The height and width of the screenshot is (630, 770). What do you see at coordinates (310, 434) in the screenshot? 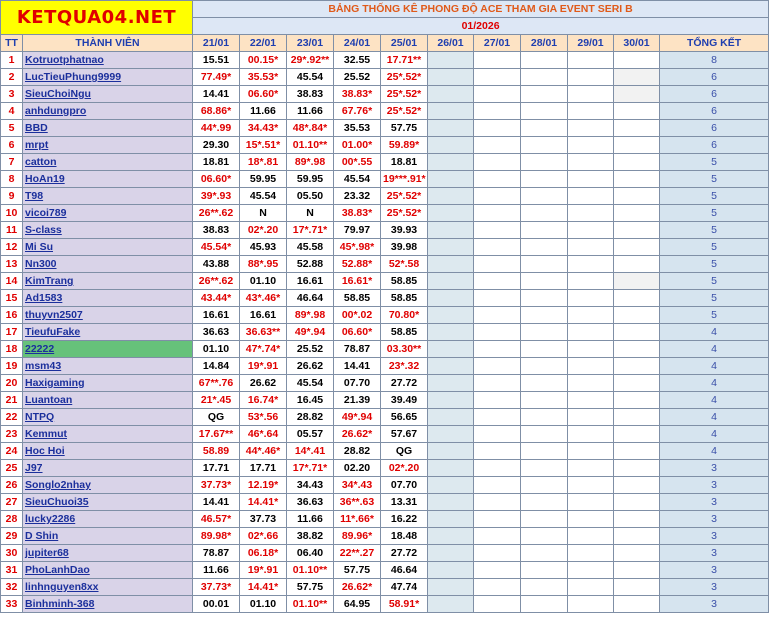
I see `score-cell: 05.57` at bounding box center [310, 434].